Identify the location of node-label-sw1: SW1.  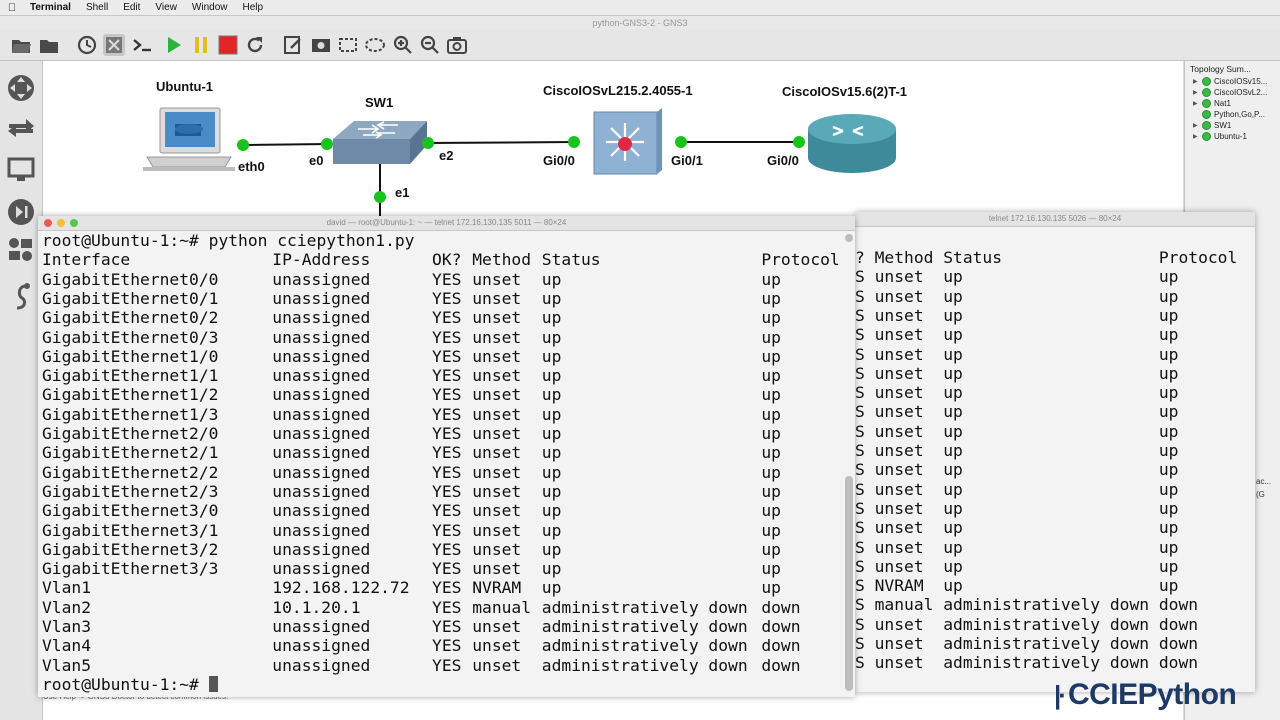
(379, 102).